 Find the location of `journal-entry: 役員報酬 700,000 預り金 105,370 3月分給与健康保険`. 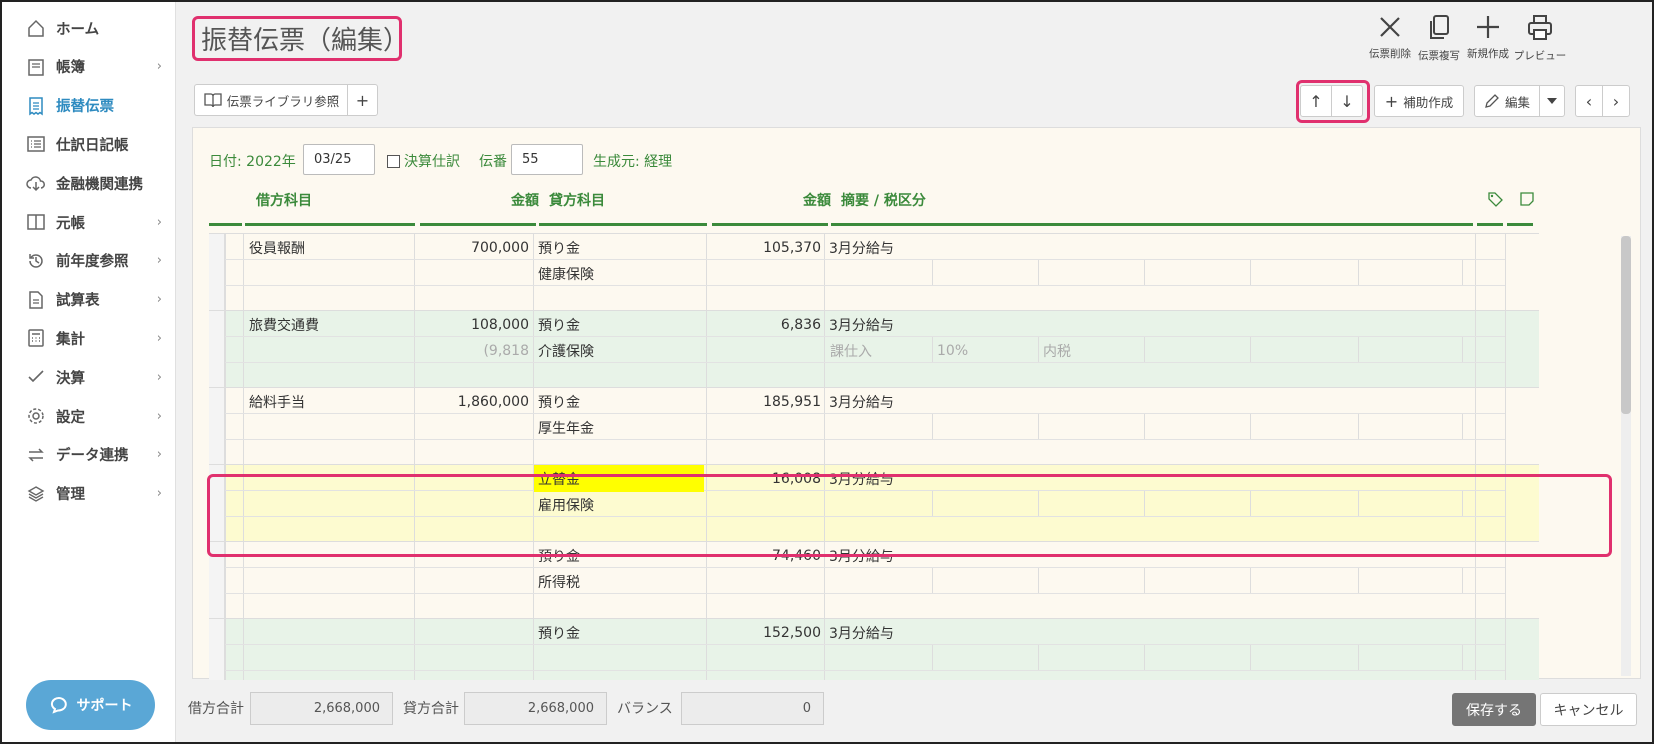

journal-entry: 役員報酬 700,000 預り金 105,370 3月分給与健康保険 is located at coordinates (874, 272).